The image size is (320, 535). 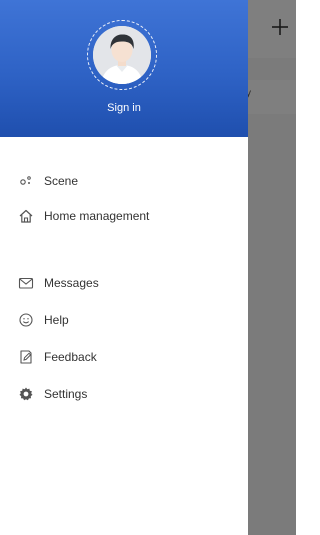 I want to click on user-avatar-icon, so click(x=122, y=55).